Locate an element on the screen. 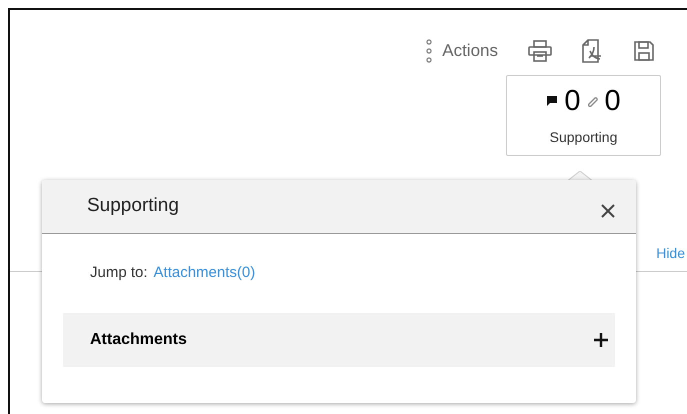 This screenshot has height=414, width=687. add-icon is located at coordinates (601, 340).